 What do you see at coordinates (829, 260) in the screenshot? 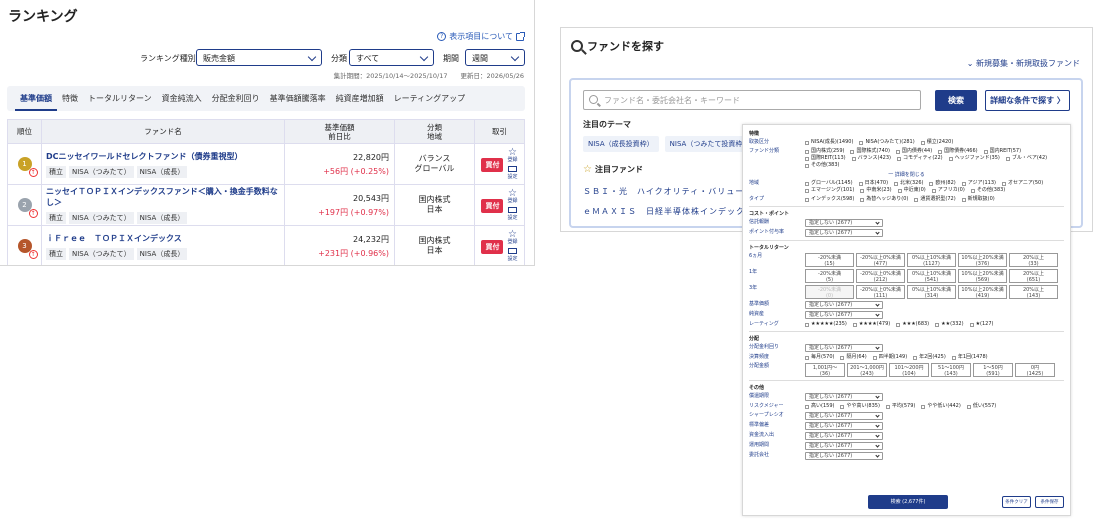
I see `return-6m-cell: -20%未満 (15)` at bounding box center [829, 260].